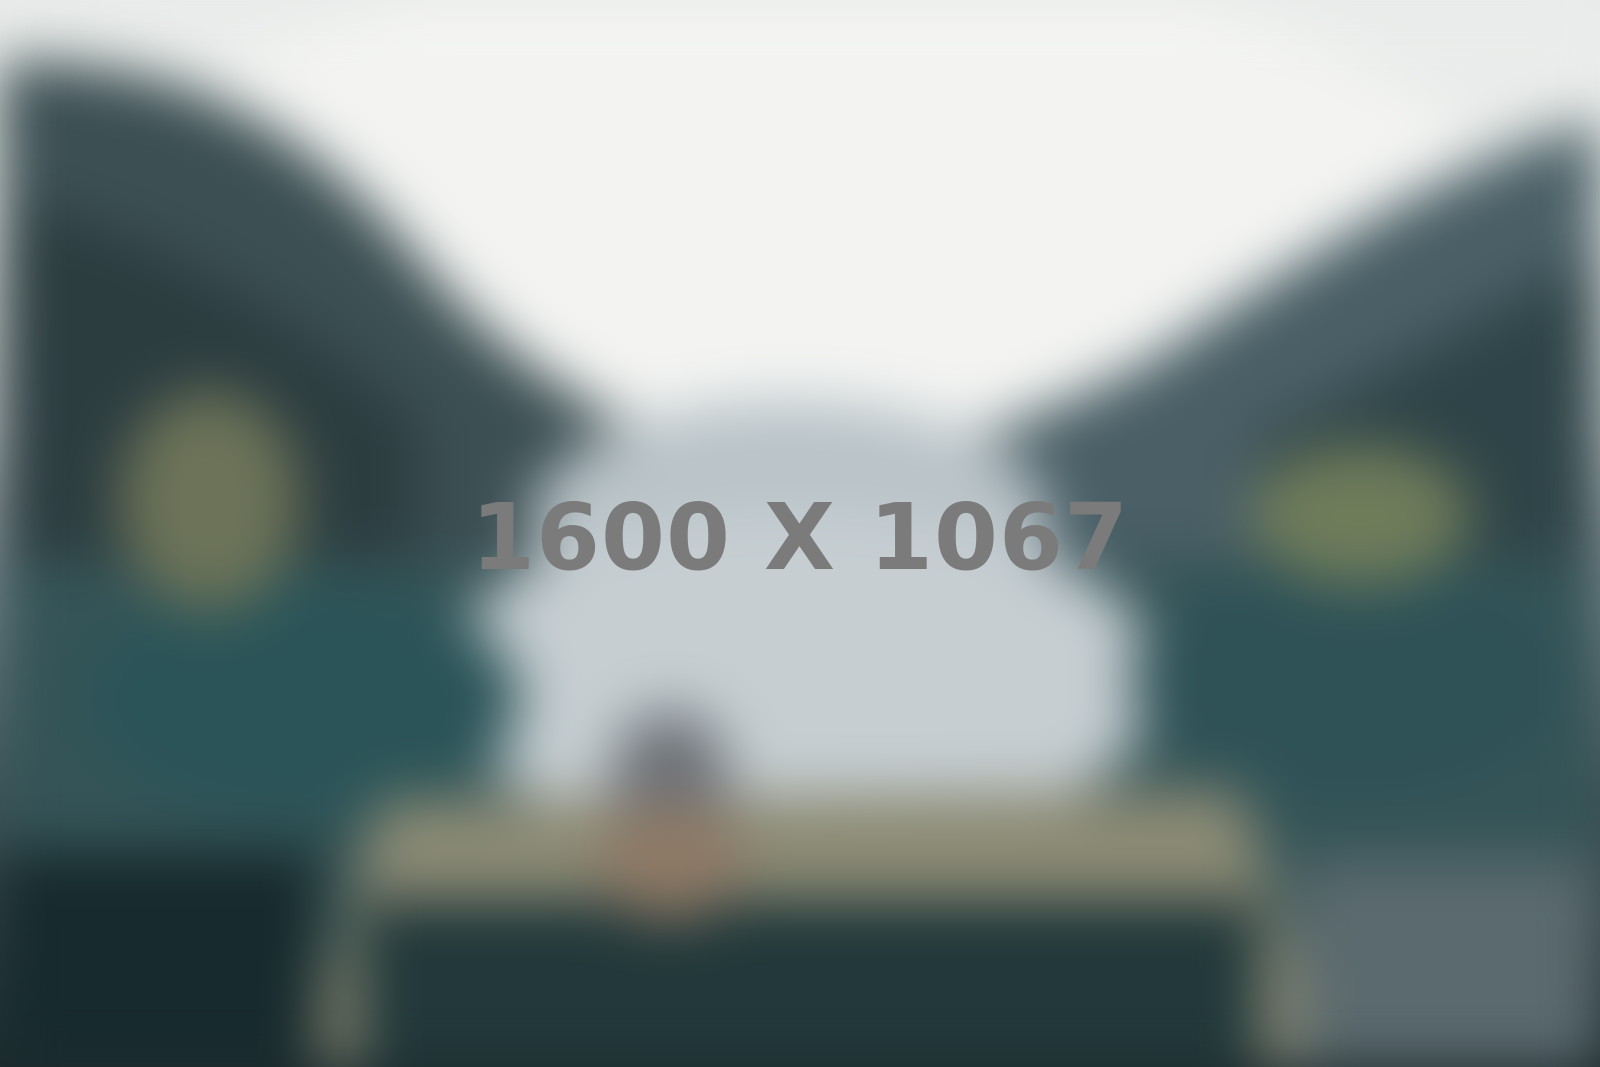 This screenshot has width=1600, height=1067. What do you see at coordinates (800, 537) in the screenshot?
I see `image-dimensions-label: 1600 X 1067` at bounding box center [800, 537].